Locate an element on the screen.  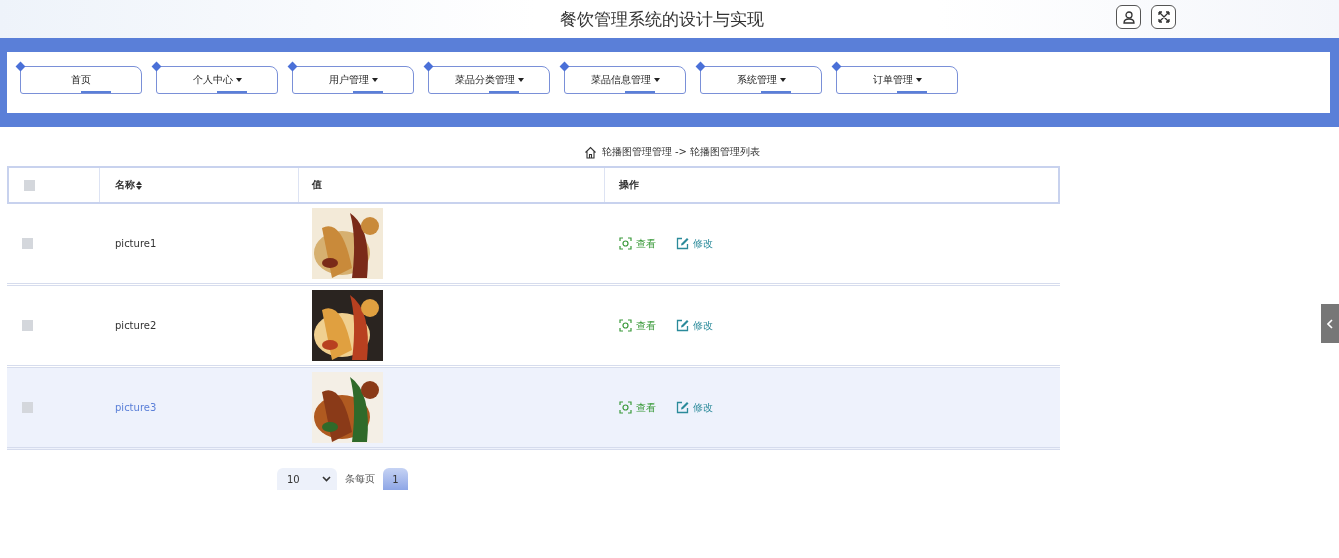
page-title: 餐饮管理系统的设计与实现 is located at coordinates (662, 19).